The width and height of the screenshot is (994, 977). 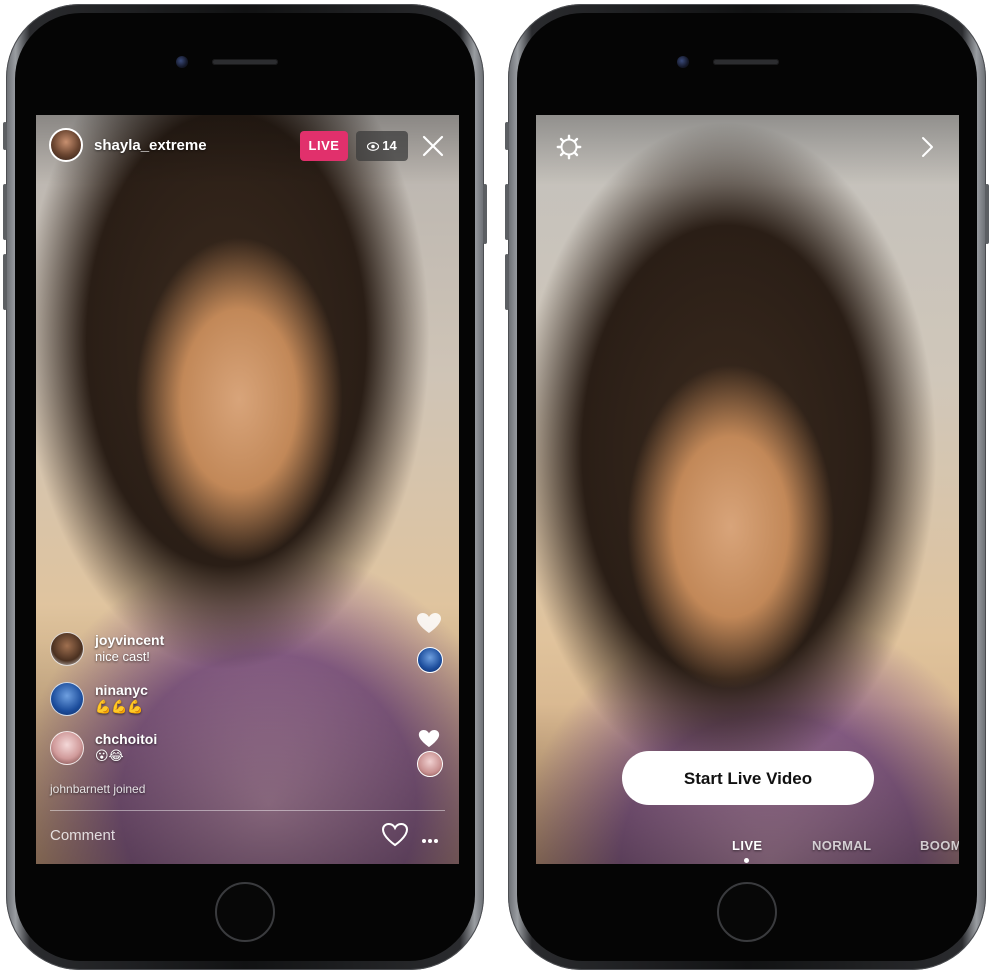 I want to click on broadcaster-username: shayla_extreme, so click(x=150, y=145).